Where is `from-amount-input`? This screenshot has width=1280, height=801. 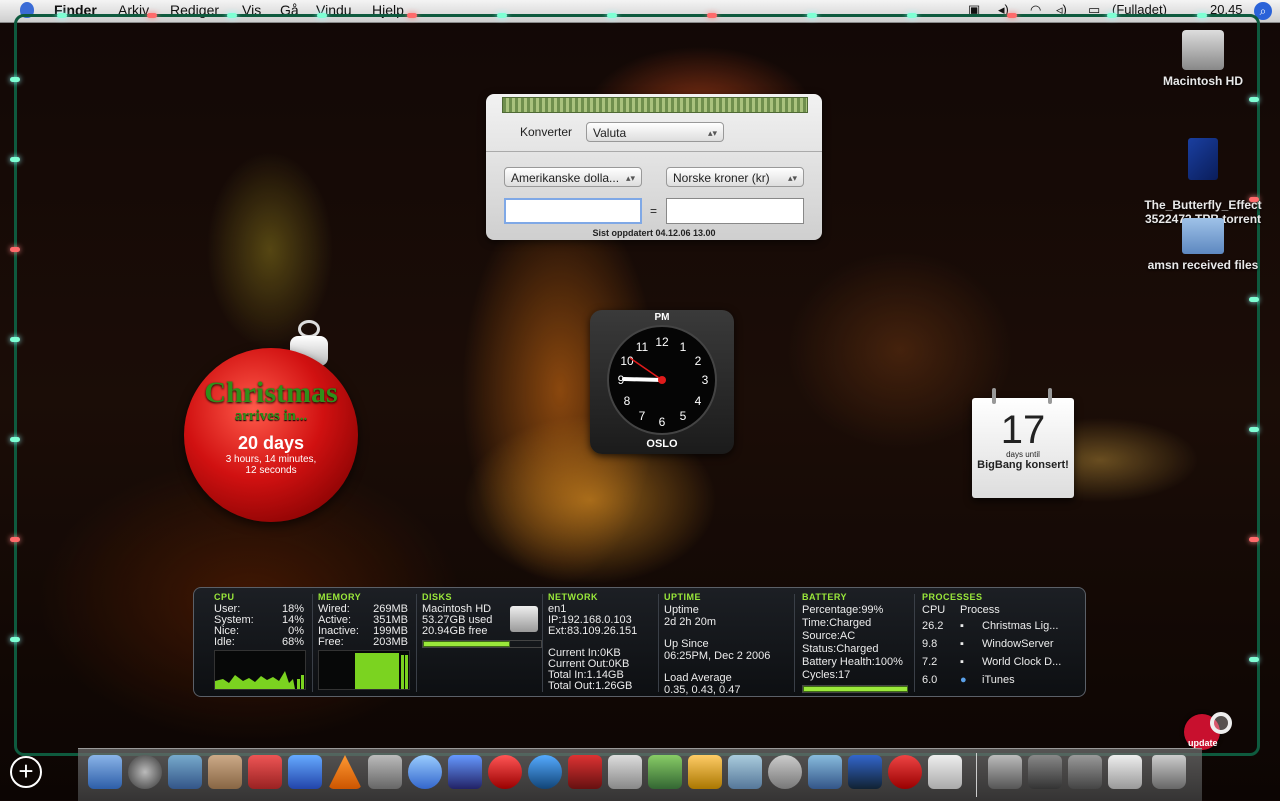
from-amount-input is located at coordinates (573, 211).